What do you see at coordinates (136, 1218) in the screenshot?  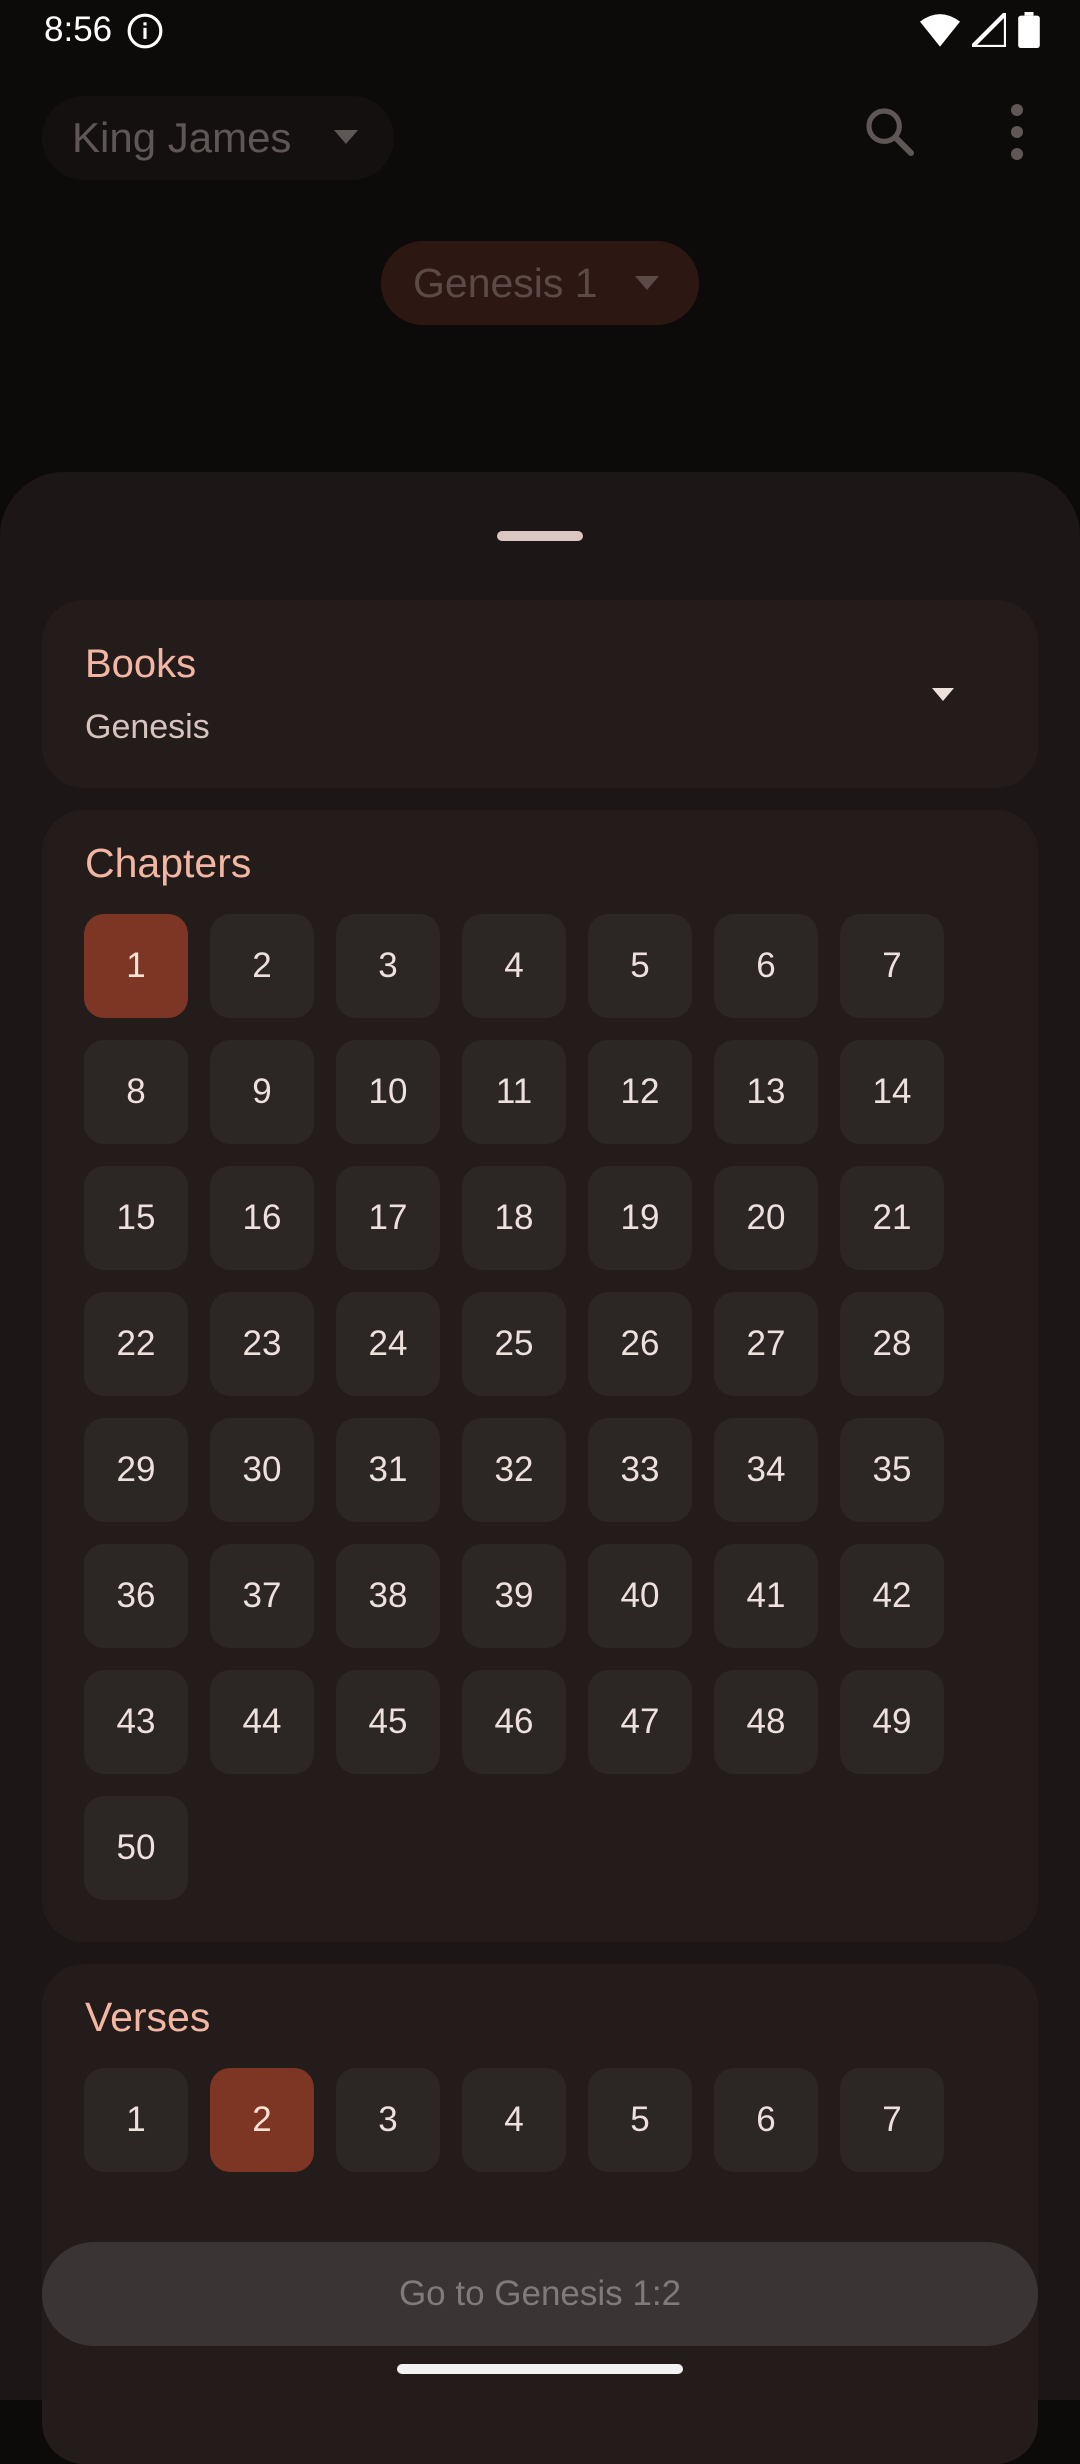 I see `chapter-cell: 15` at bounding box center [136, 1218].